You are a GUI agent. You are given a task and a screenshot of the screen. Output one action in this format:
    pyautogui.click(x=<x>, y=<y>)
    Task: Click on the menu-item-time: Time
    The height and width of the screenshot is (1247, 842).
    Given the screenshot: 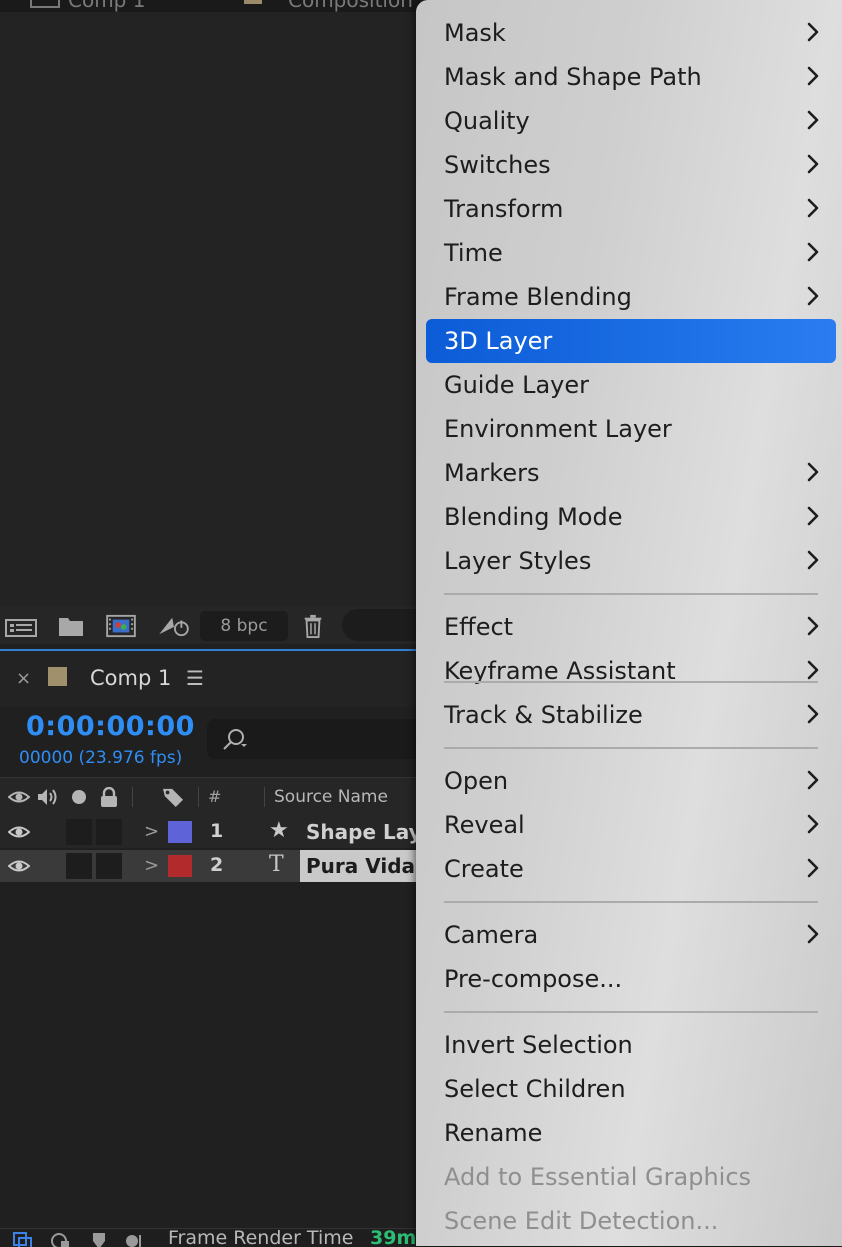 What is the action you would take?
    pyautogui.click(x=631, y=253)
    